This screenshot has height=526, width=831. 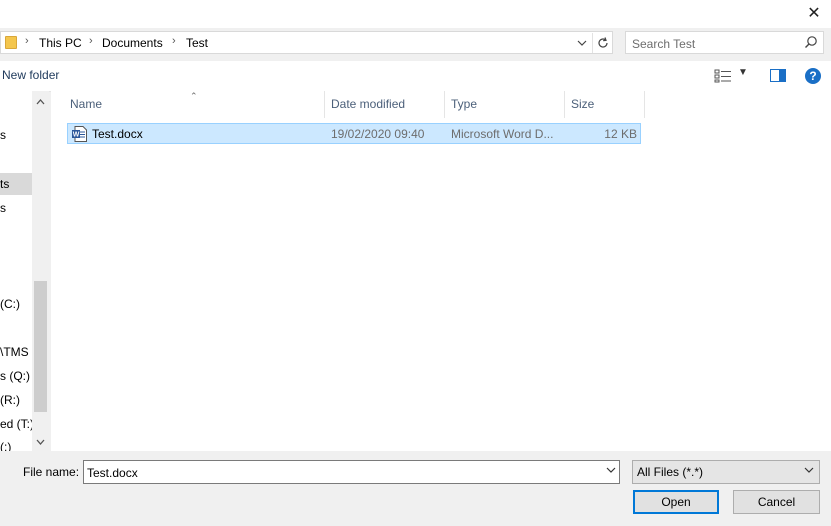 I want to click on cancel-button: Cancel, so click(x=776, y=502).